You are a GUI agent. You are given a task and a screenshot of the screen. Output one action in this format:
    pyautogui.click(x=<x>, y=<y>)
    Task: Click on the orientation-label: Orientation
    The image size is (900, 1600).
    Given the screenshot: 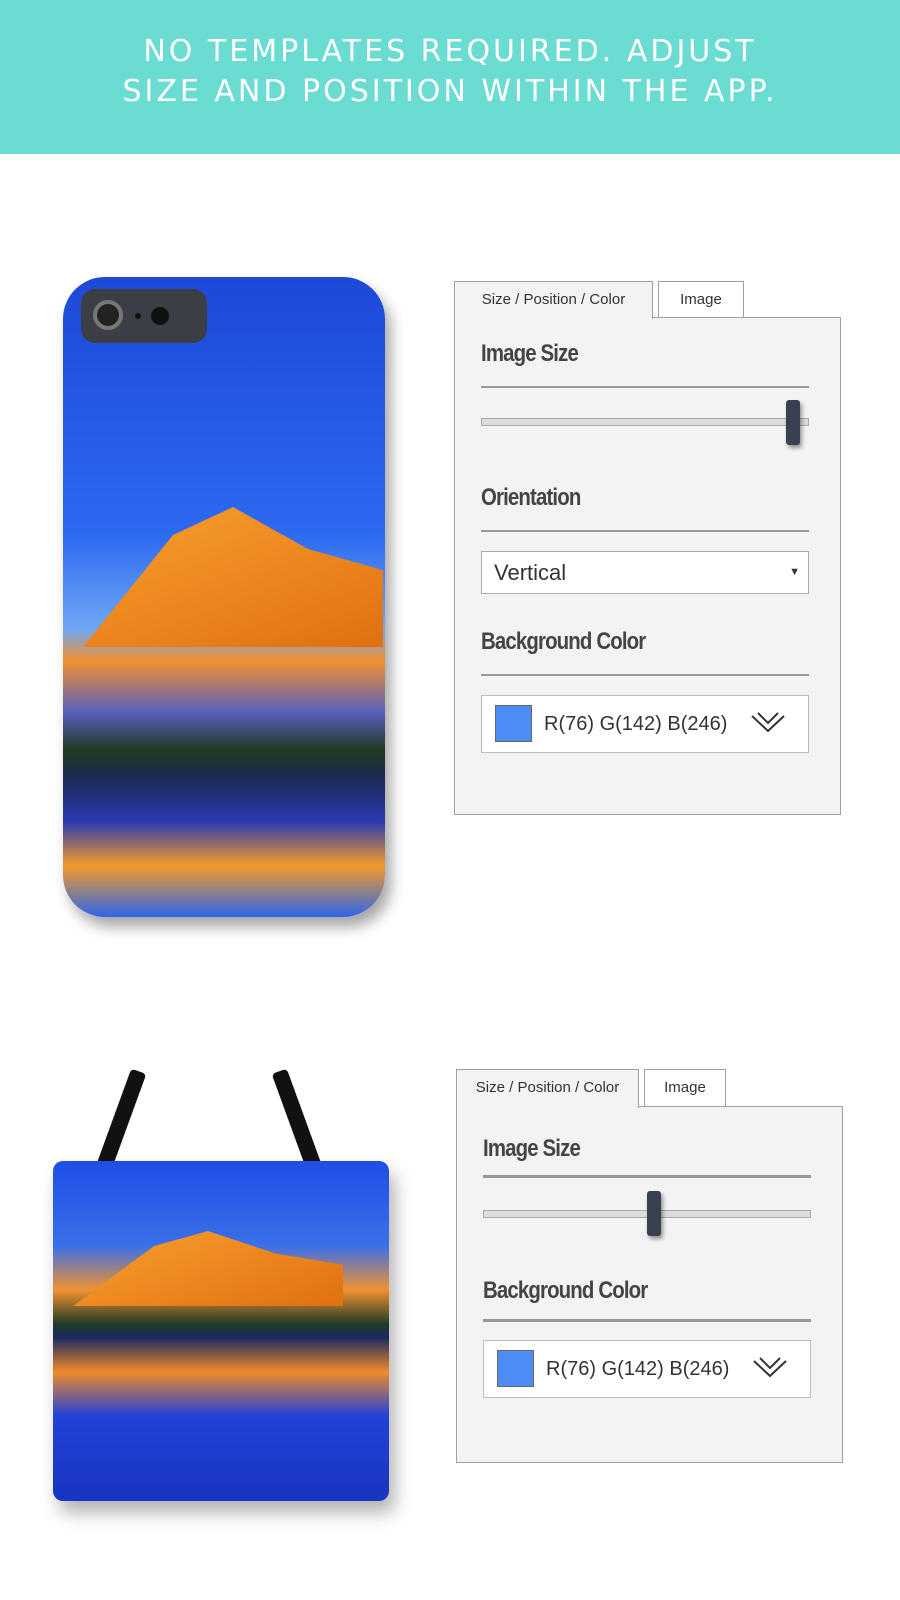 What is the action you would take?
    pyautogui.click(x=531, y=497)
    